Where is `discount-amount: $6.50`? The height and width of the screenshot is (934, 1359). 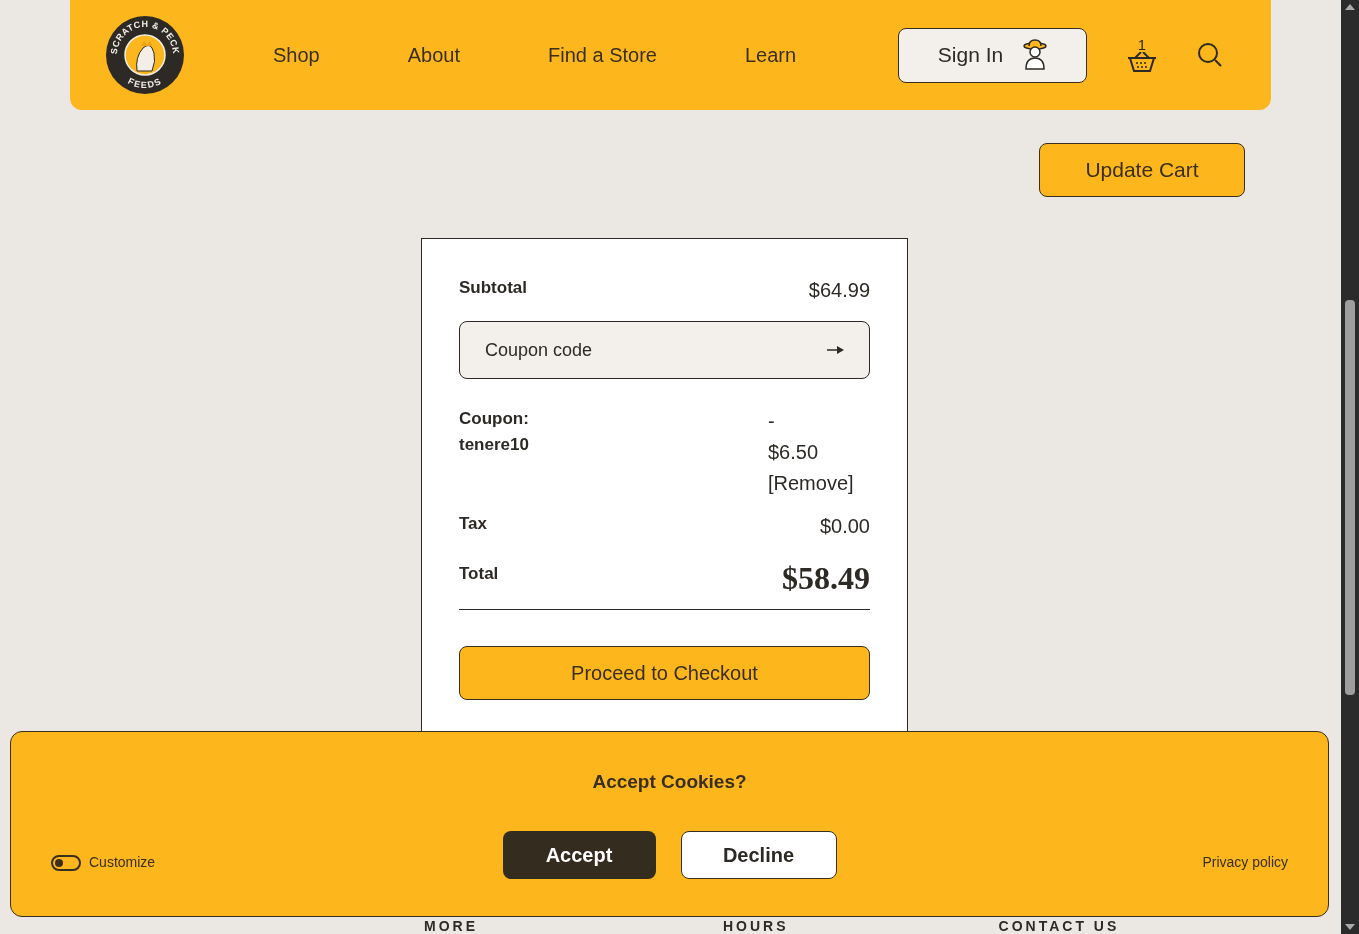
discount-amount: $6.50 is located at coordinates (794, 452).